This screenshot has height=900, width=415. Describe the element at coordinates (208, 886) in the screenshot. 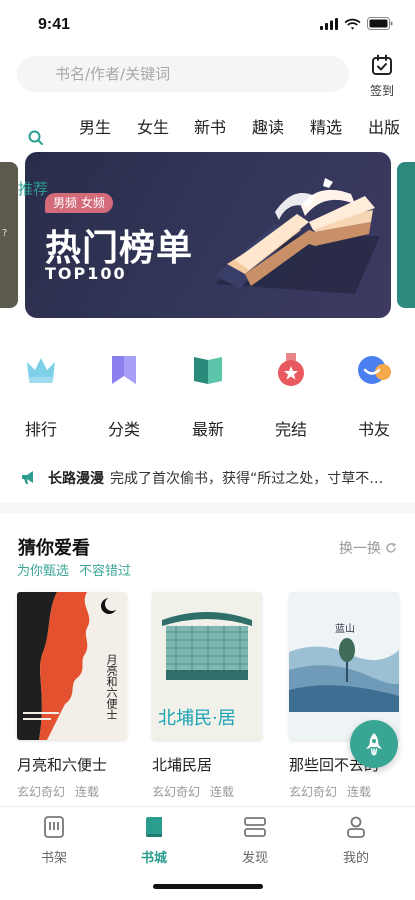

I see `home-indicator` at that location.